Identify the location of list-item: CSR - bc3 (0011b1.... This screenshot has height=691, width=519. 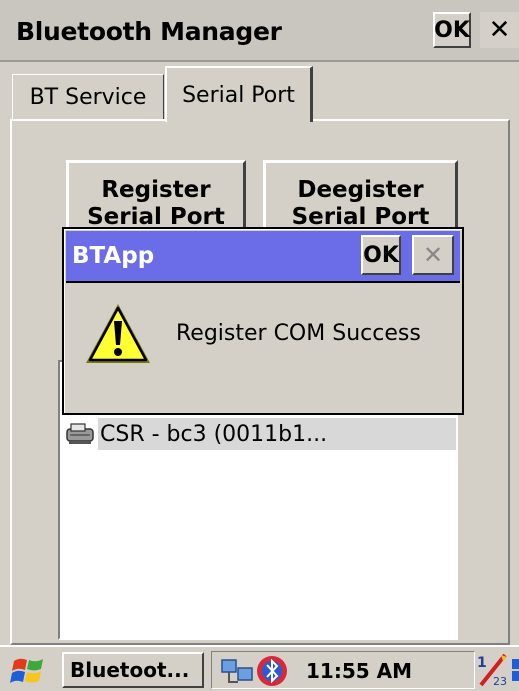
(259, 434).